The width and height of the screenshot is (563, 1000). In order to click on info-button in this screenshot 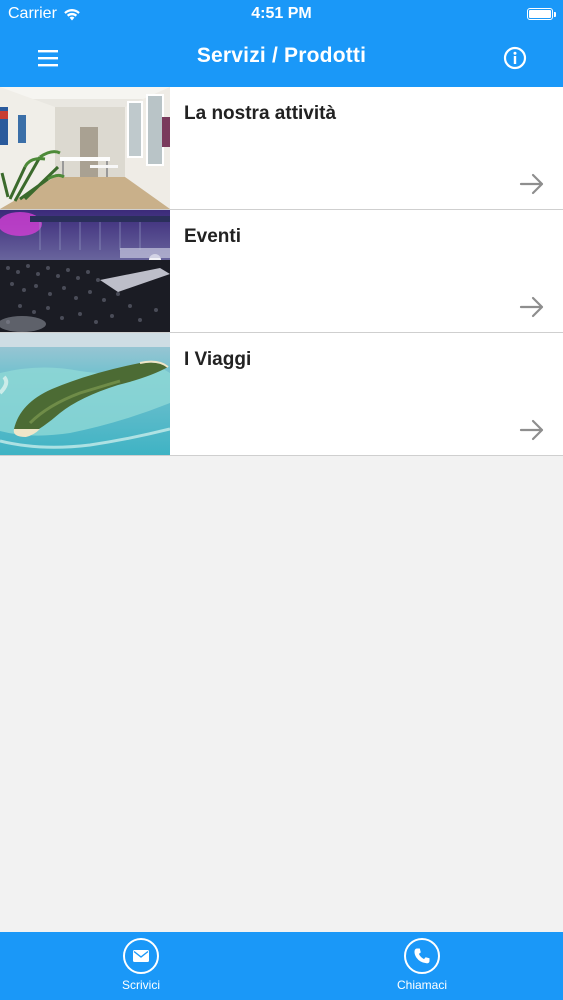, I will do `click(515, 58)`.